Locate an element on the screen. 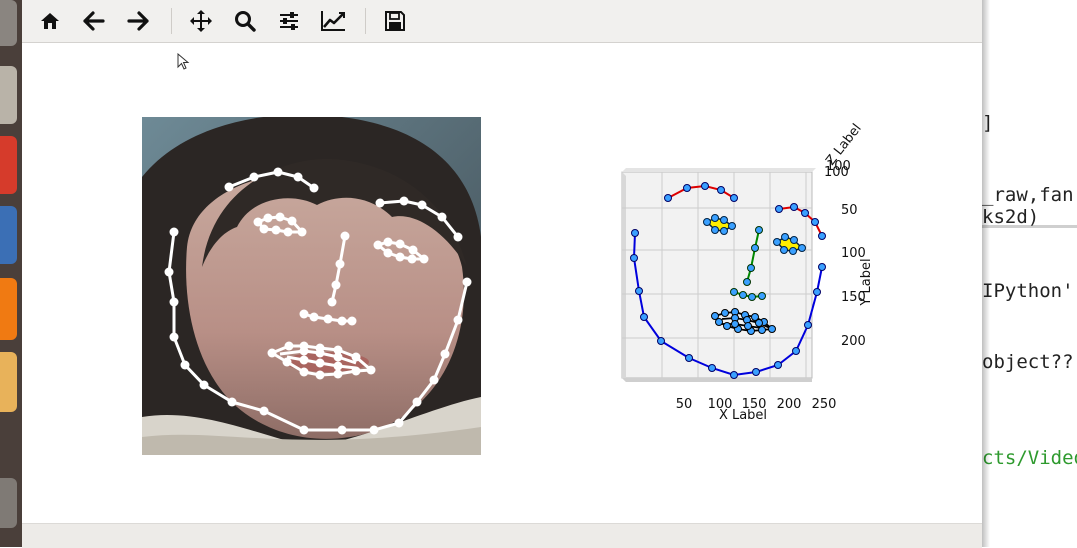 The image size is (1077, 548). terminal-line: ks2d) is located at coordinates (1011, 217).